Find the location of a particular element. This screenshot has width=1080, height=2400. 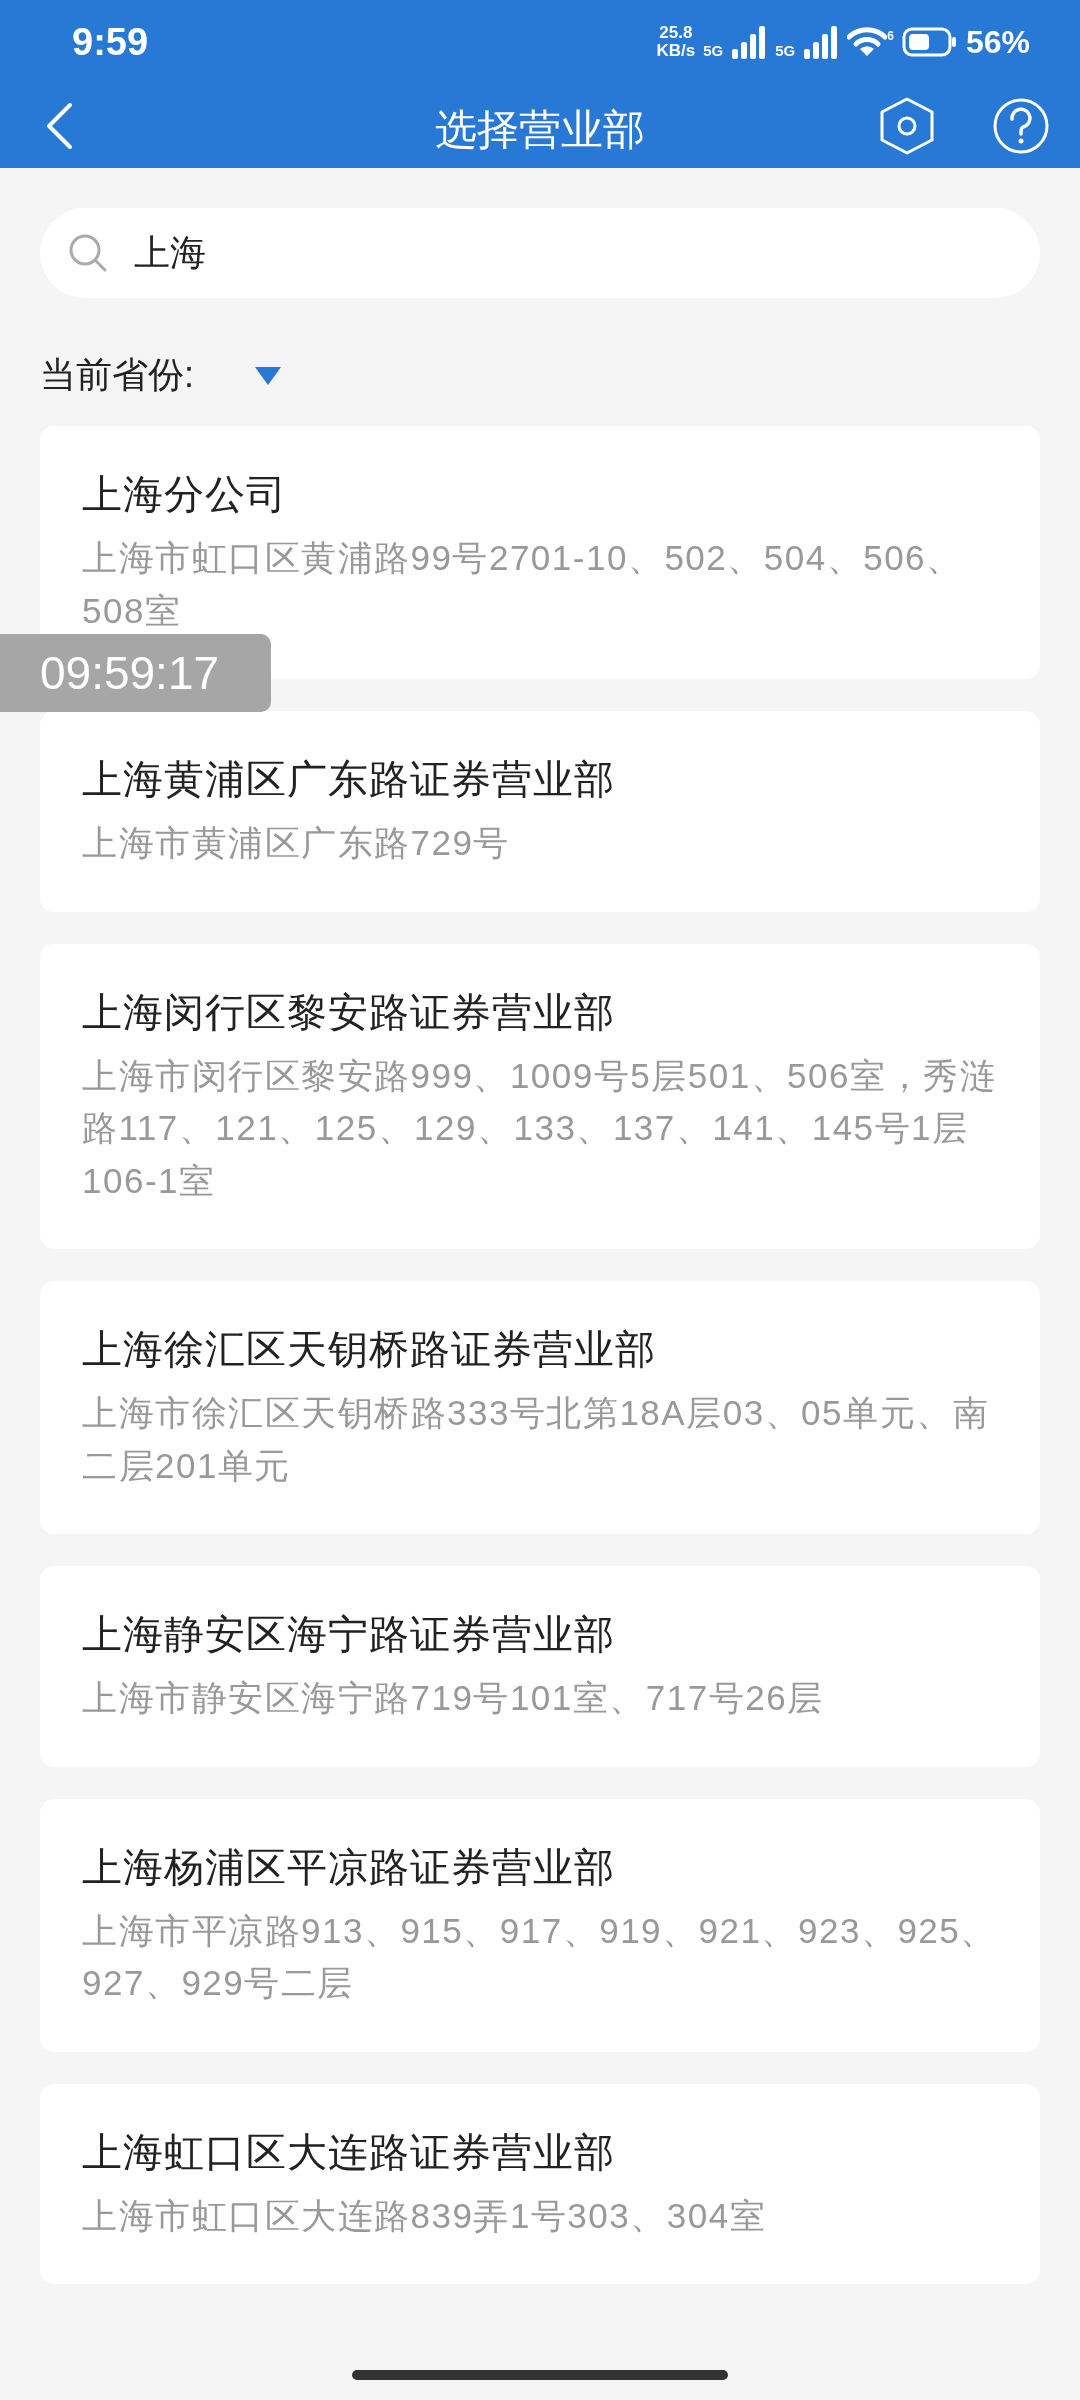

province-label: 当前省份: is located at coordinates (117, 375).